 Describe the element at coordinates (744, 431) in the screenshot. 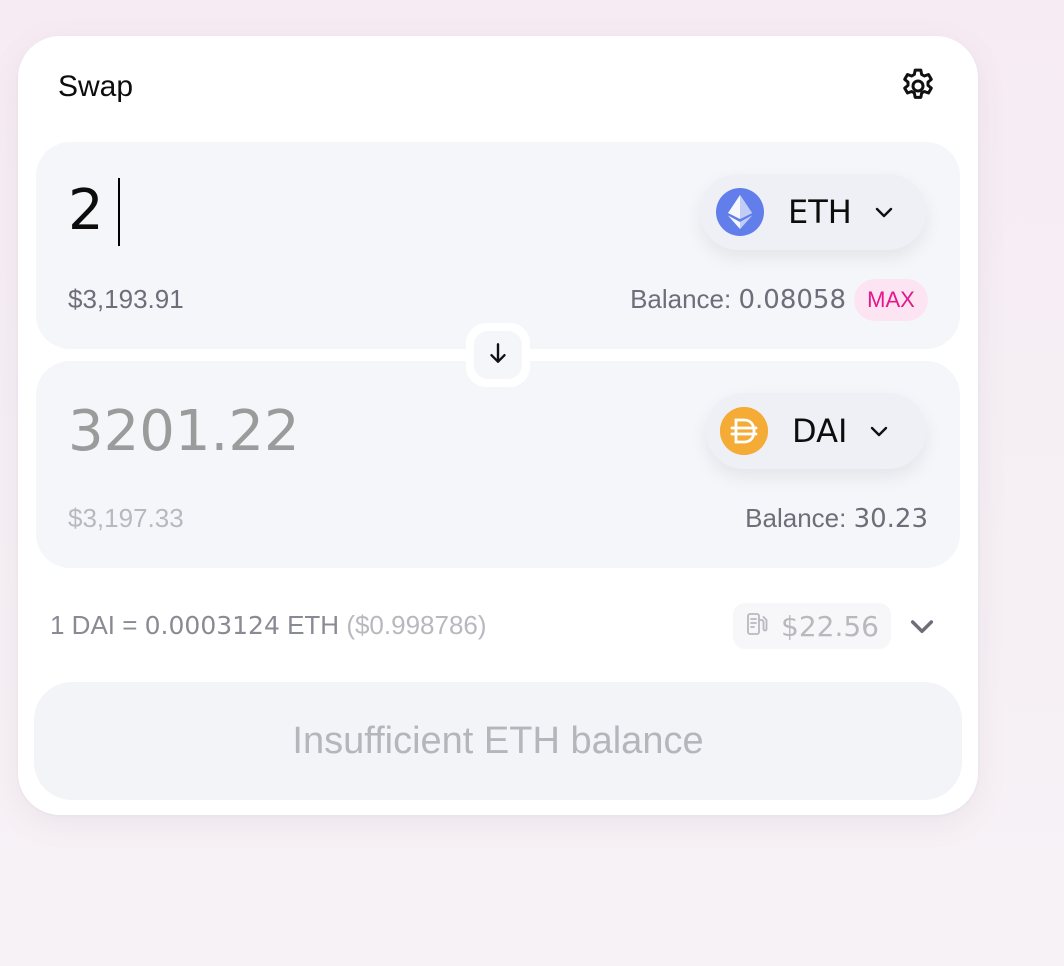

I see `dai-icon` at that location.